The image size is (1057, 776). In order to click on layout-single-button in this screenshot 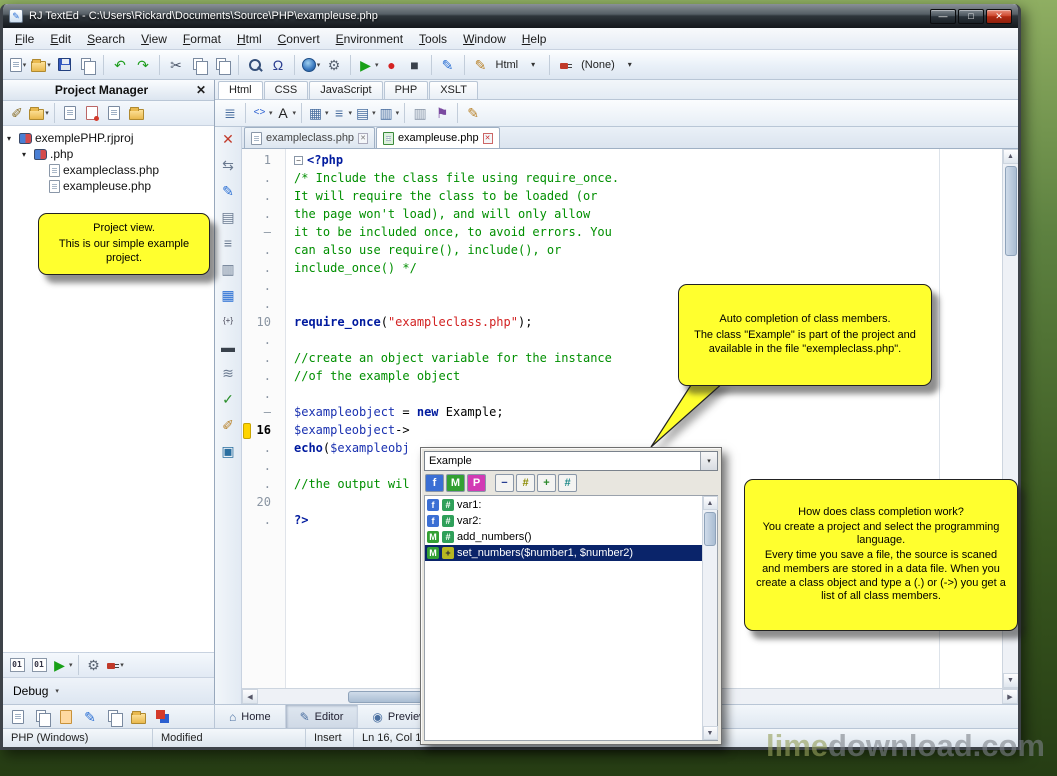, I will do `click(18, 717)`.